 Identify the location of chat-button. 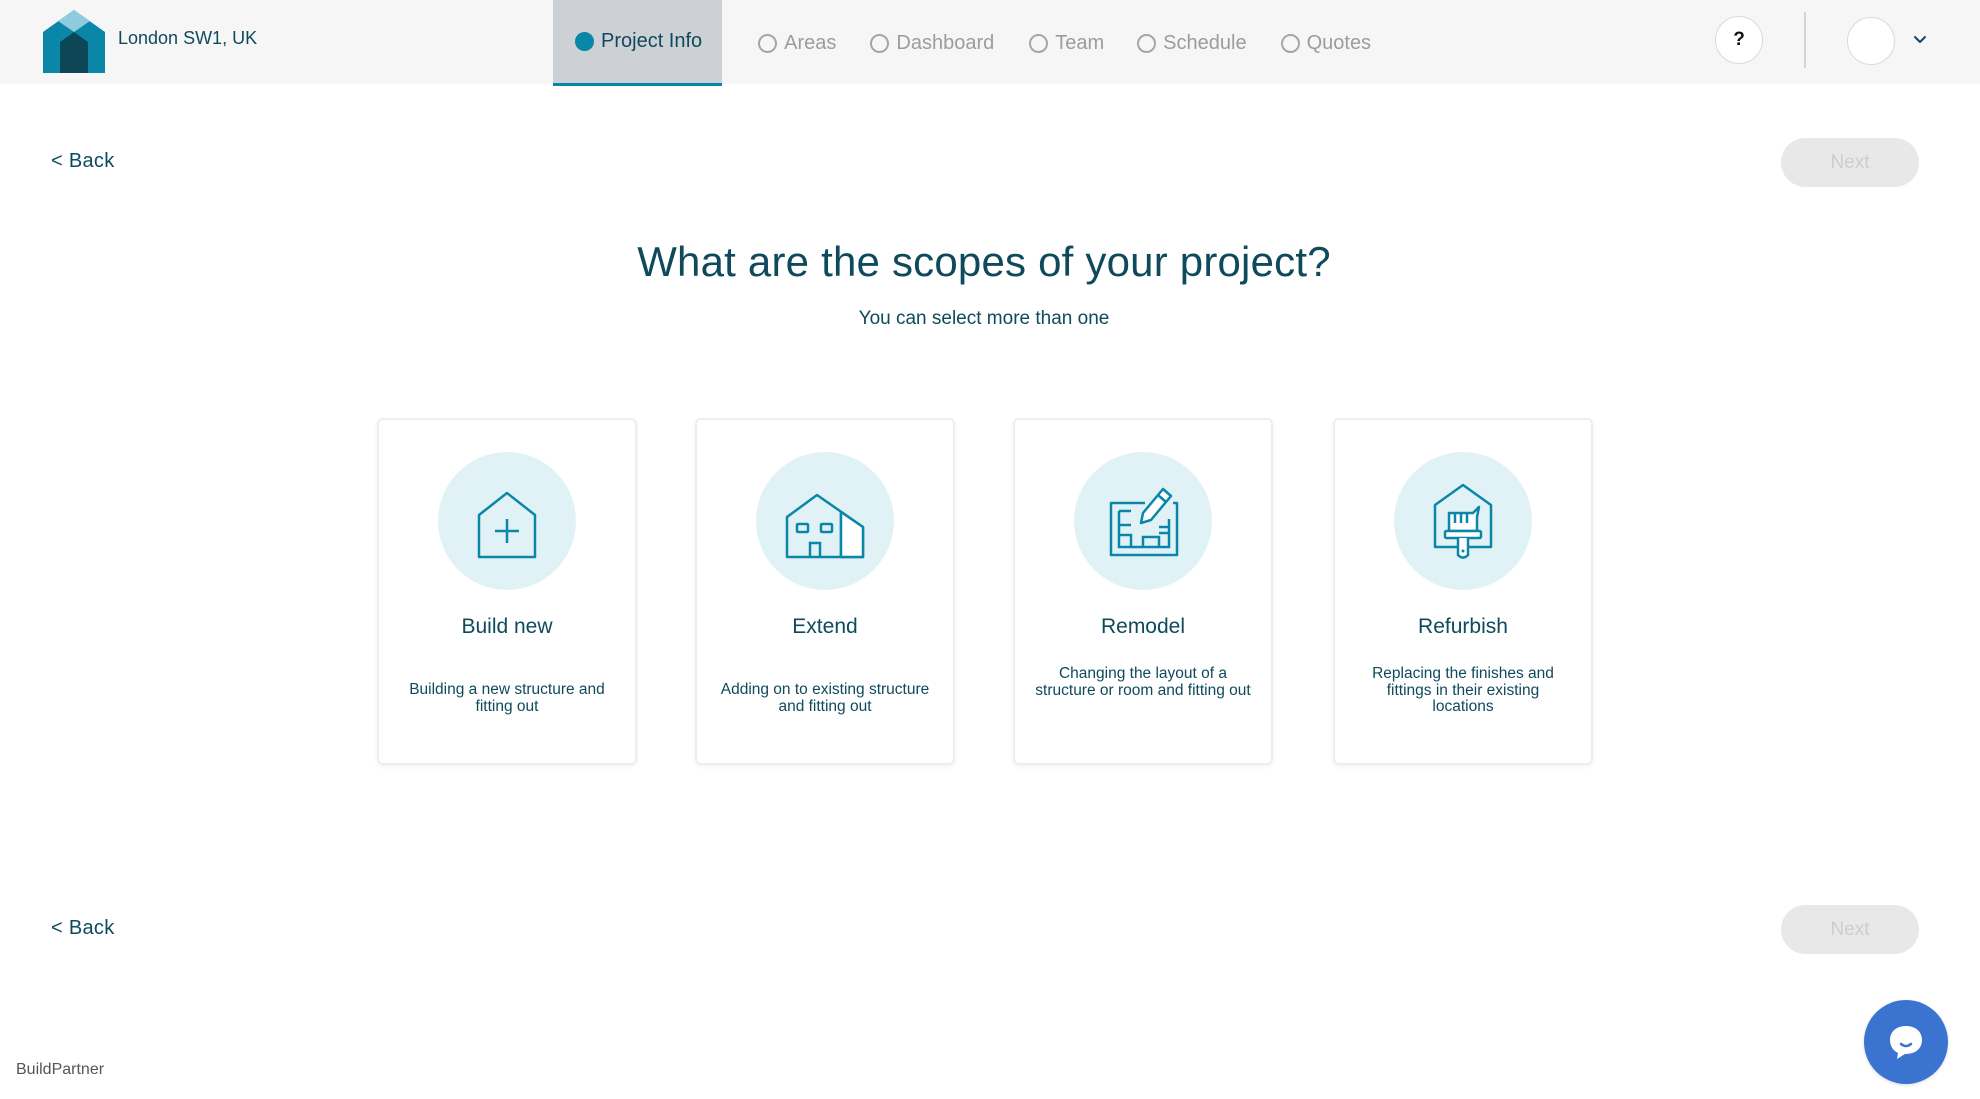
(1906, 1042).